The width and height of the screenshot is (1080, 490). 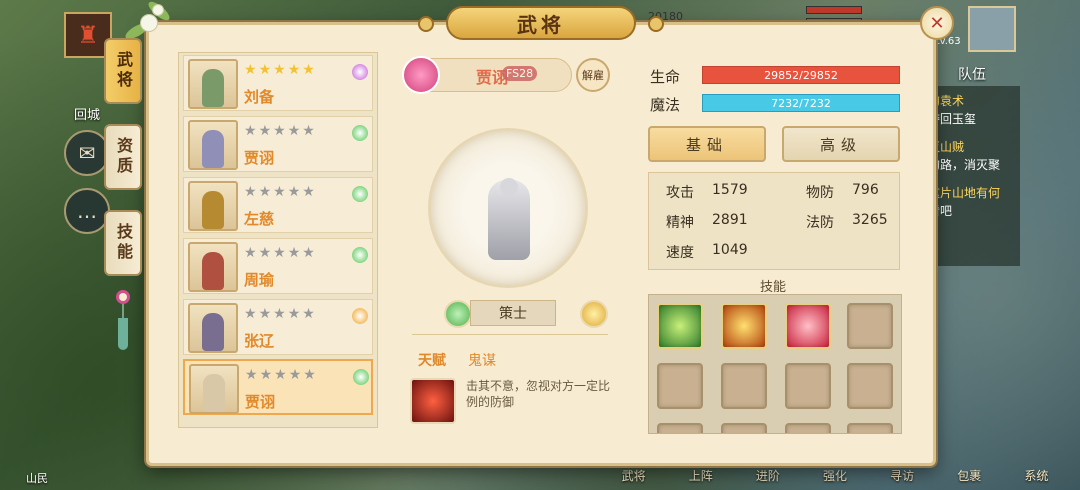 I want to click on quest-line: 的袁术, so click(x=946, y=101).